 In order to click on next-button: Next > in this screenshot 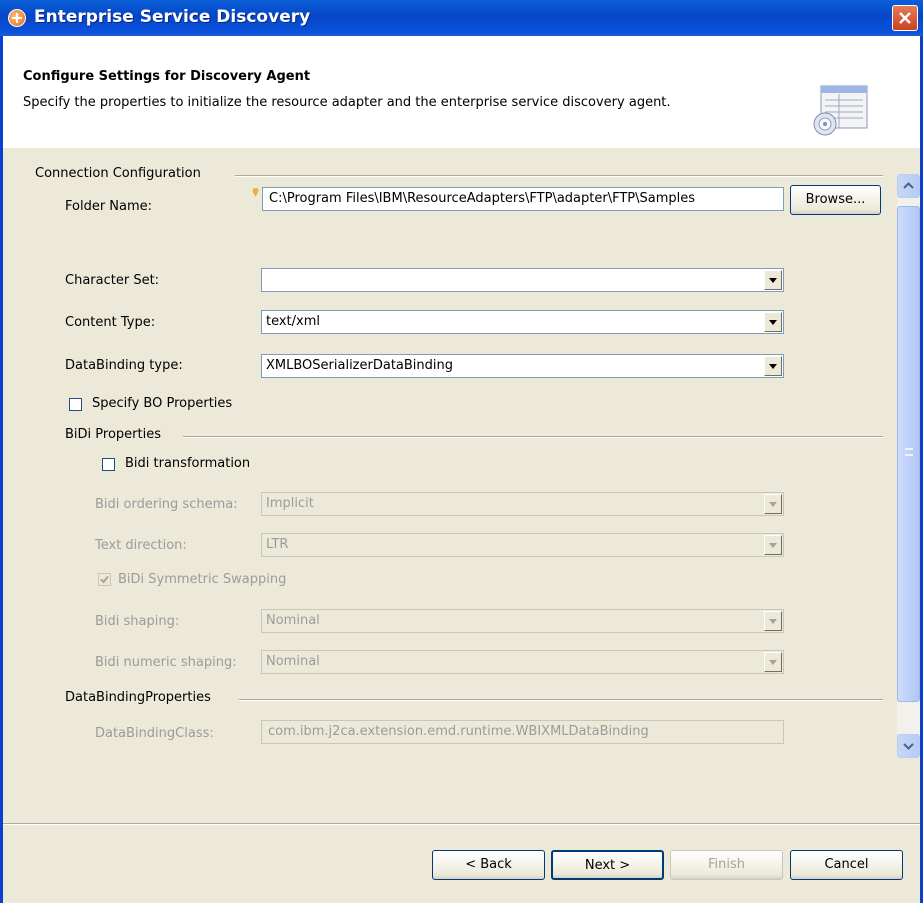, I will do `click(607, 865)`.